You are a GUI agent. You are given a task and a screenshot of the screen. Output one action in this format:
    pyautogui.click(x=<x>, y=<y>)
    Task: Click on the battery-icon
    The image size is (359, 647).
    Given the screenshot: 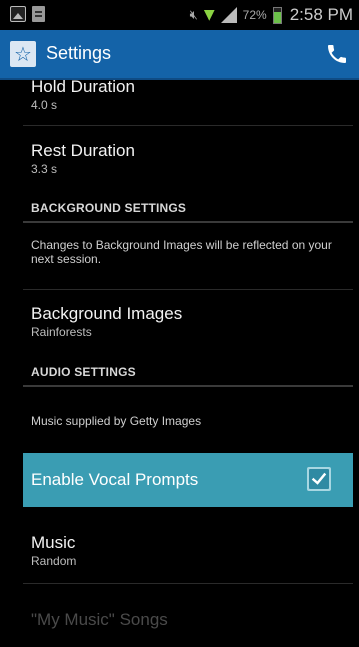 What is the action you would take?
    pyautogui.click(x=277, y=15)
    